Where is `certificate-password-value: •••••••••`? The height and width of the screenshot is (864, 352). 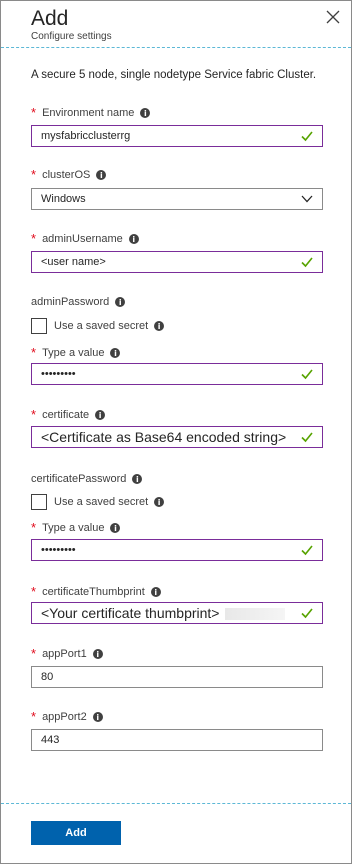
certificate-password-value: ••••••••• is located at coordinates (58, 550).